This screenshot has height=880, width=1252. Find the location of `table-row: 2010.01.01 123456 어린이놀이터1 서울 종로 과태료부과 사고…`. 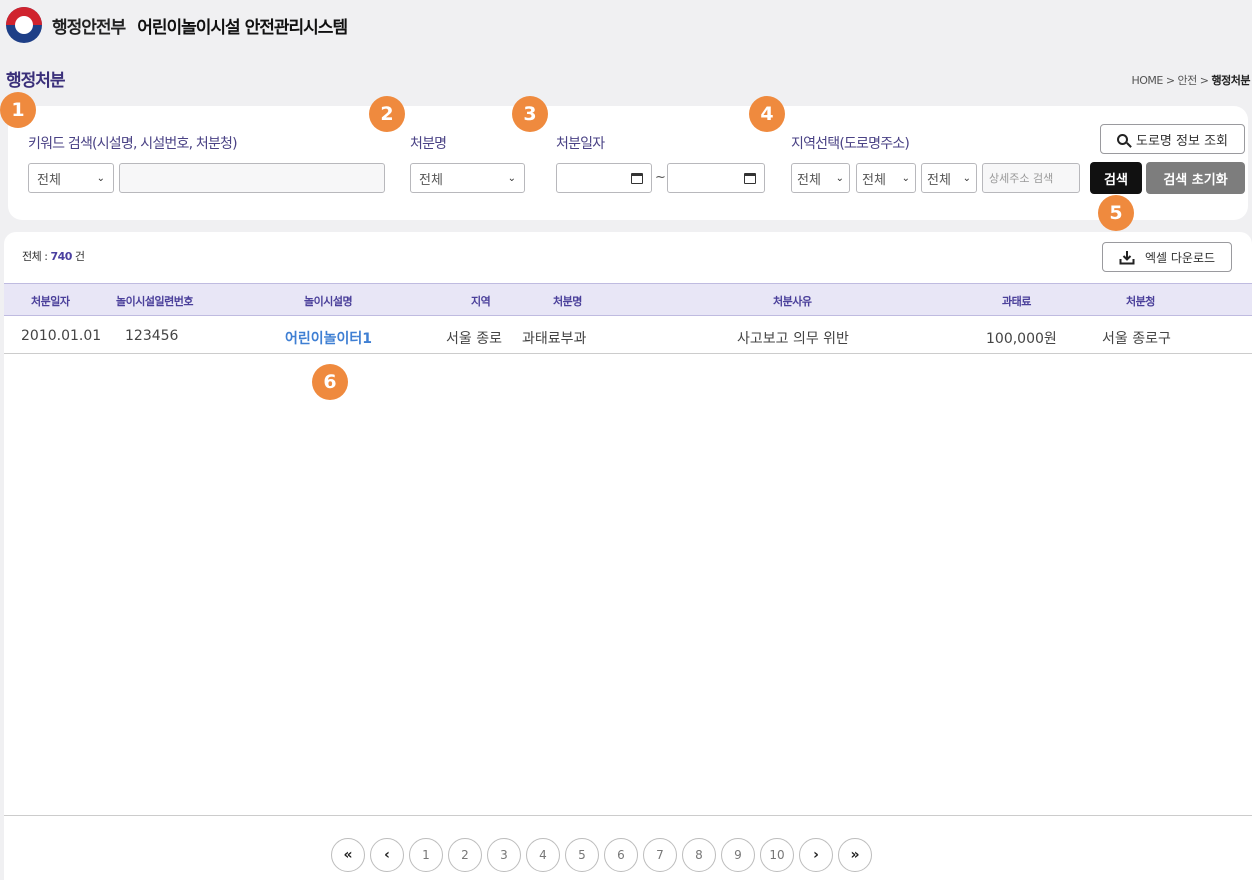

table-row: 2010.01.01 123456 어린이놀이터1 서울 종로 과태료부과 사고… is located at coordinates (628, 335).